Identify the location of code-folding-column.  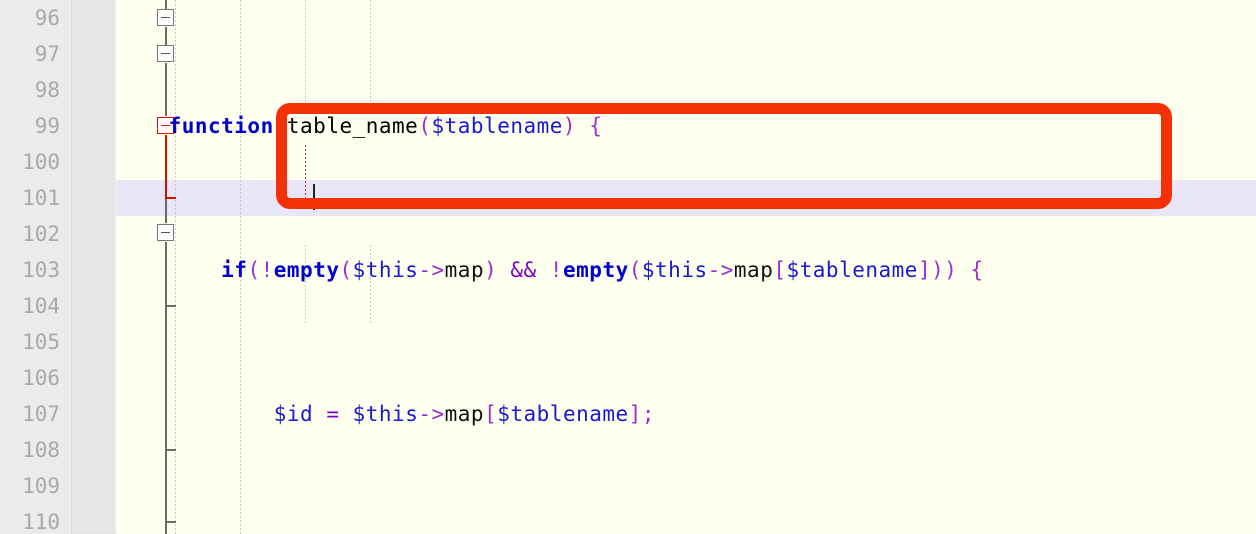
(124, 267).